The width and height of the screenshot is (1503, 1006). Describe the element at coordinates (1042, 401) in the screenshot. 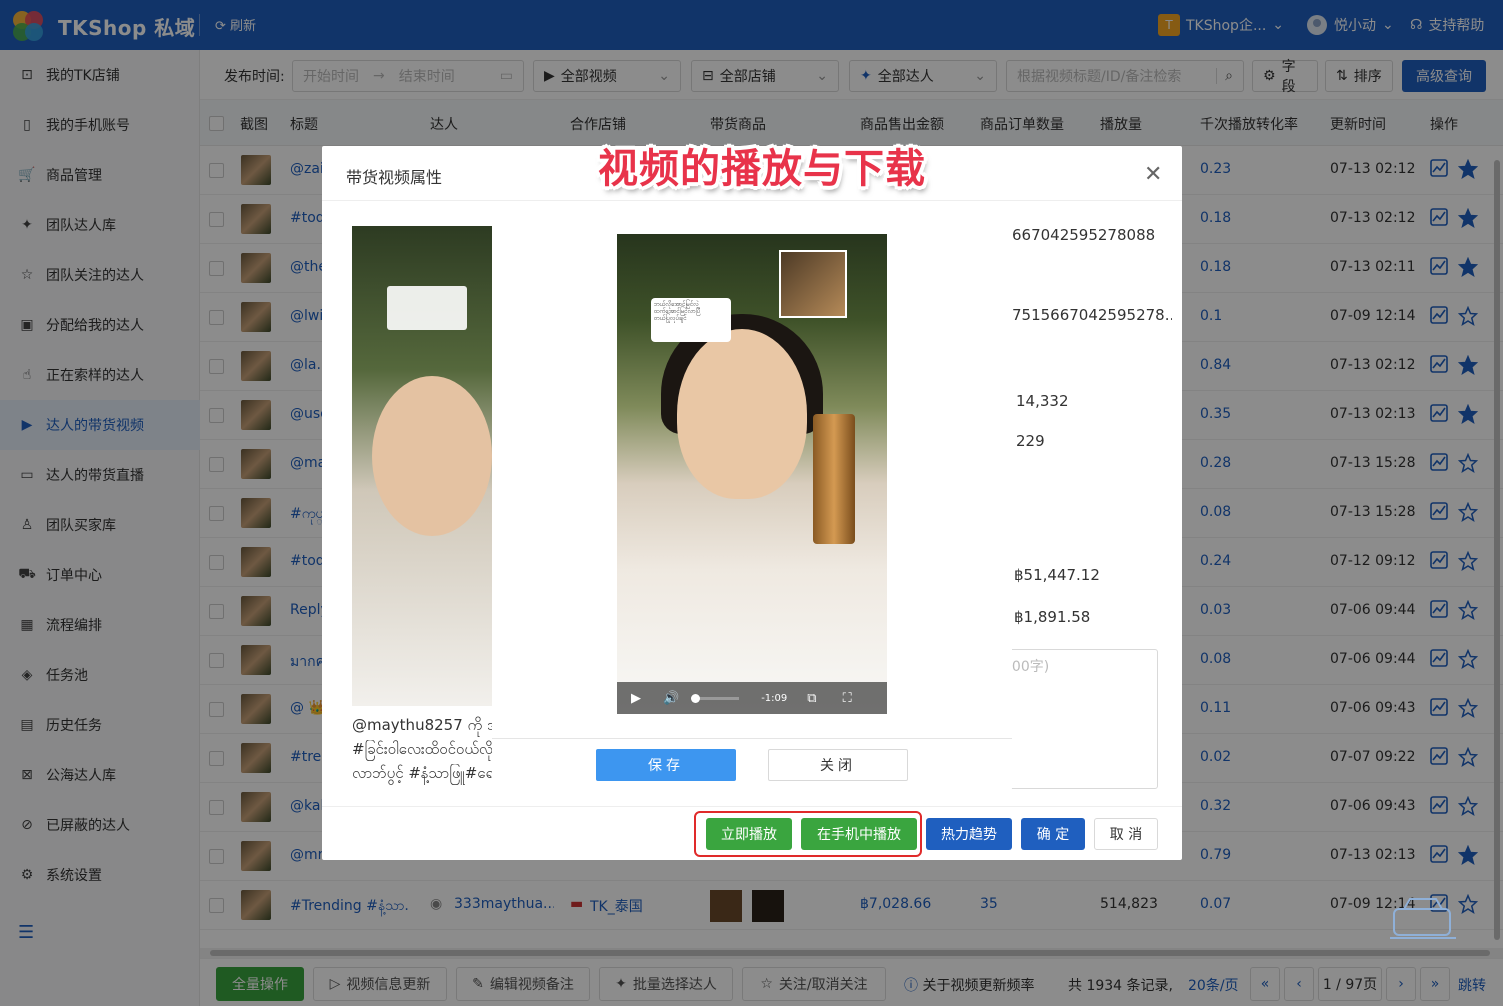

I see `plays-value: 14,332` at that location.